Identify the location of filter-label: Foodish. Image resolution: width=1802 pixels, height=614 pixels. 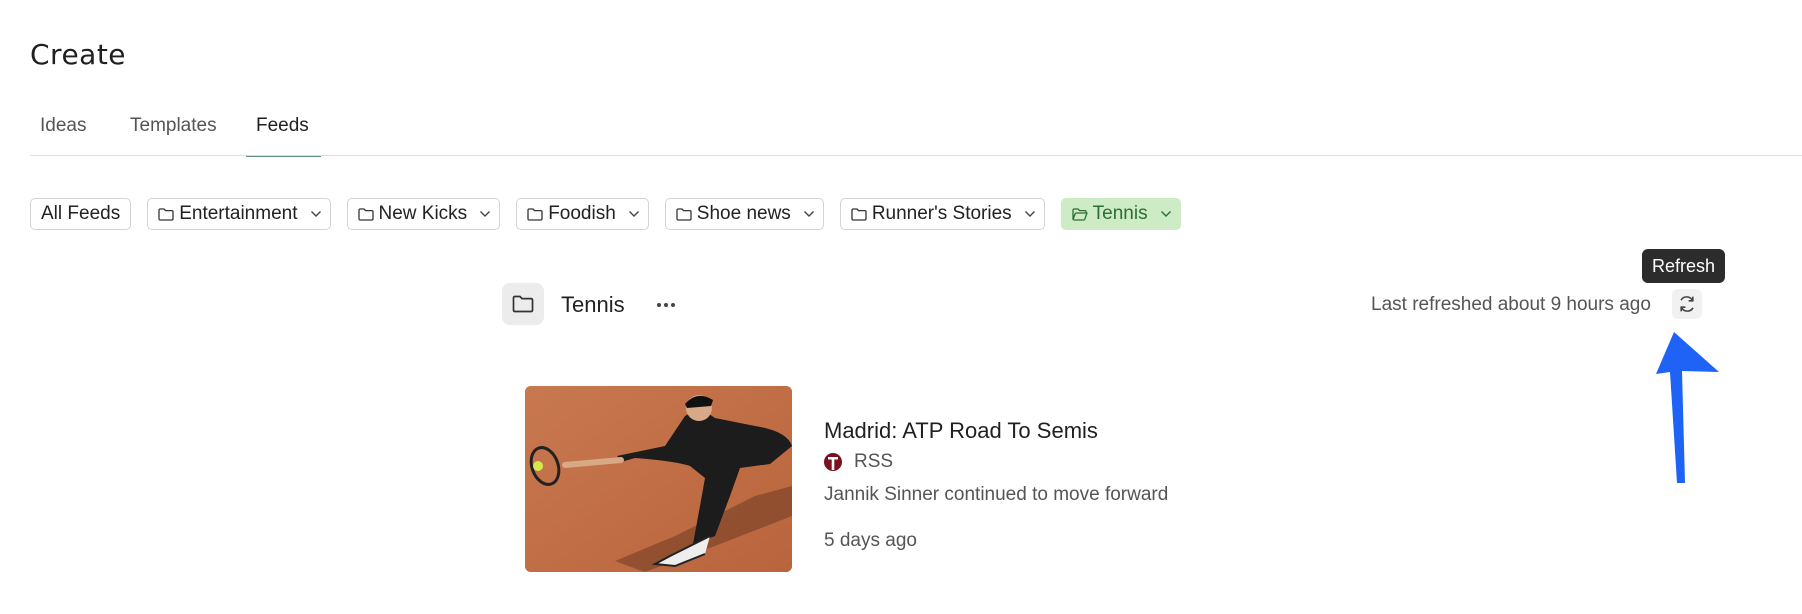
(582, 213).